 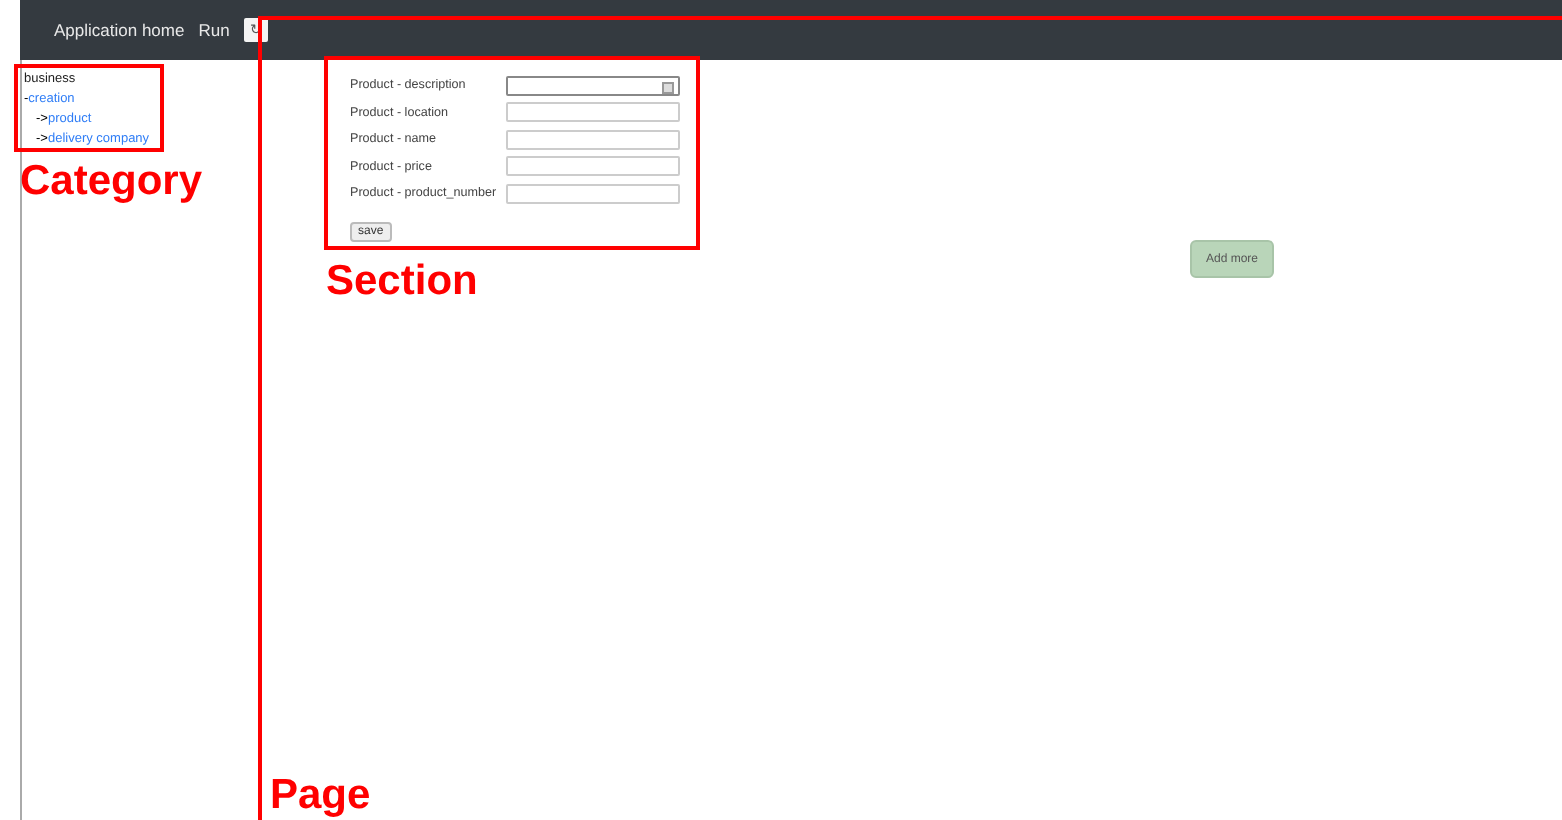 What do you see at coordinates (119, 30) in the screenshot?
I see `app-home-link: Application home` at bounding box center [119, 30].